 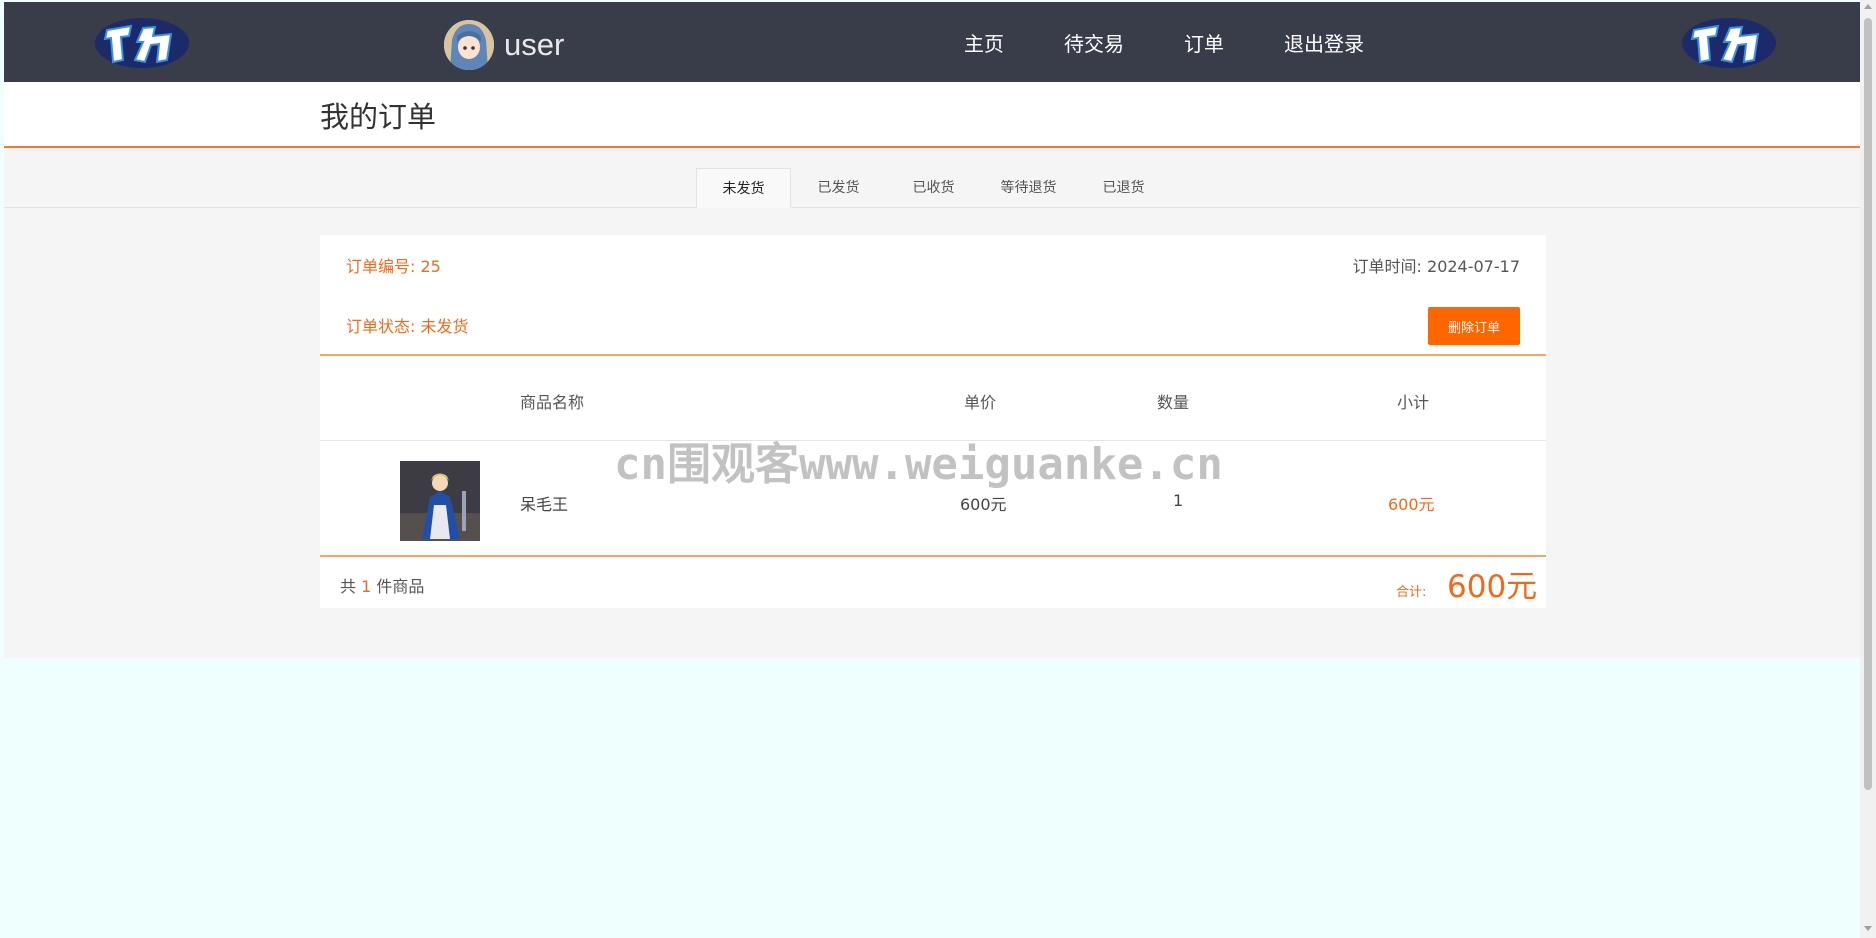 What do you see at coordinates (933, 355) in the screenshot?
I see `card-divider` at bounding box center [933, 355].